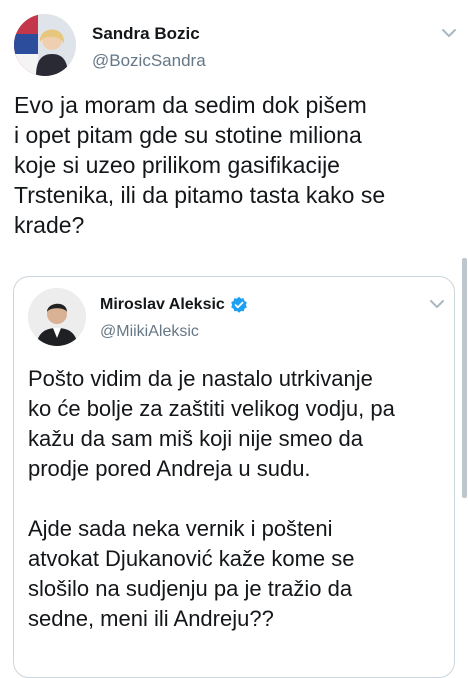  What do you see at coordinates (45, 45) in the screenshot?
I see `author-avatar` at bounding box center [45, 45].